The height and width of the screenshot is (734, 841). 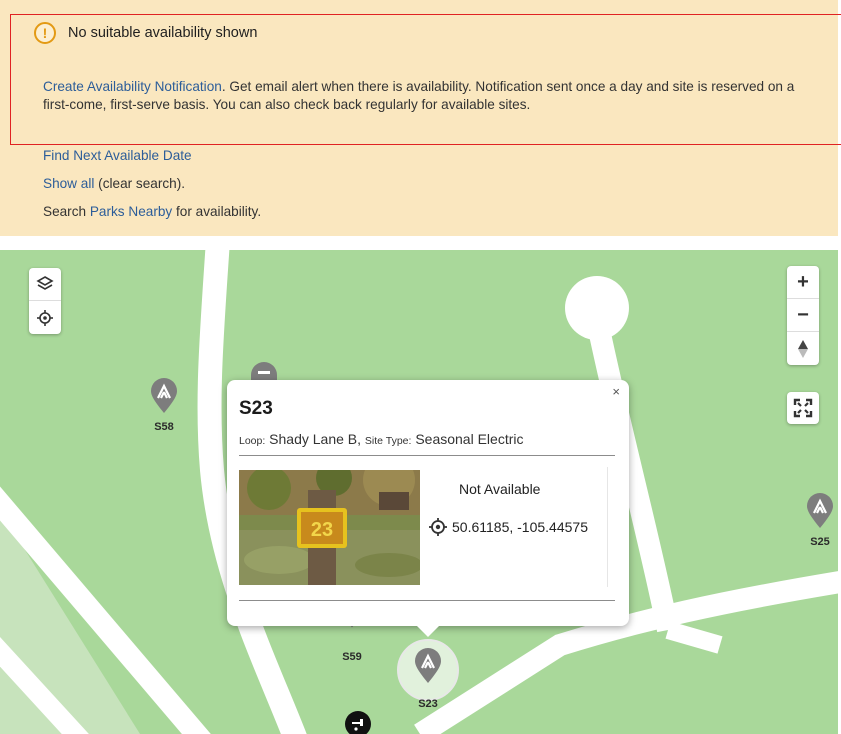 What do you see at coordinates (217, 211) in the screenshot?
I see `nearby-suffix: for availability.` at bounding box center [217, 211].